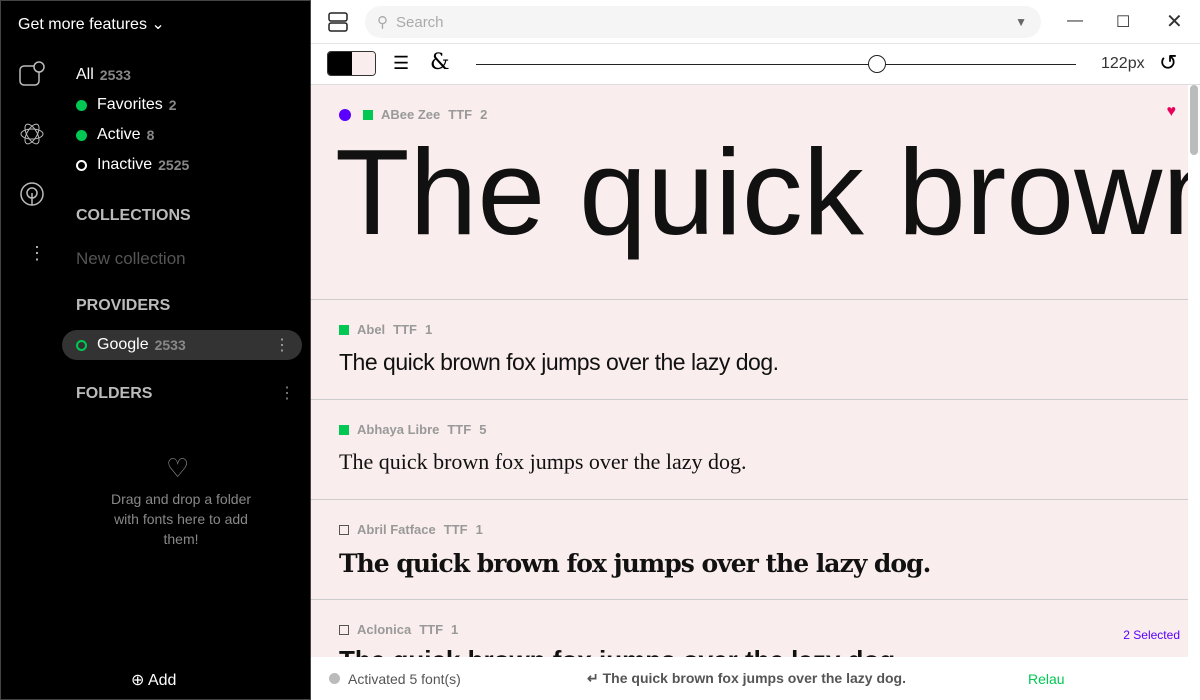 This screenshot has height=700, width=1200. Describe the element at coordinates (81, 345) in the screenshot. I see `green-ring-icon` at that location.